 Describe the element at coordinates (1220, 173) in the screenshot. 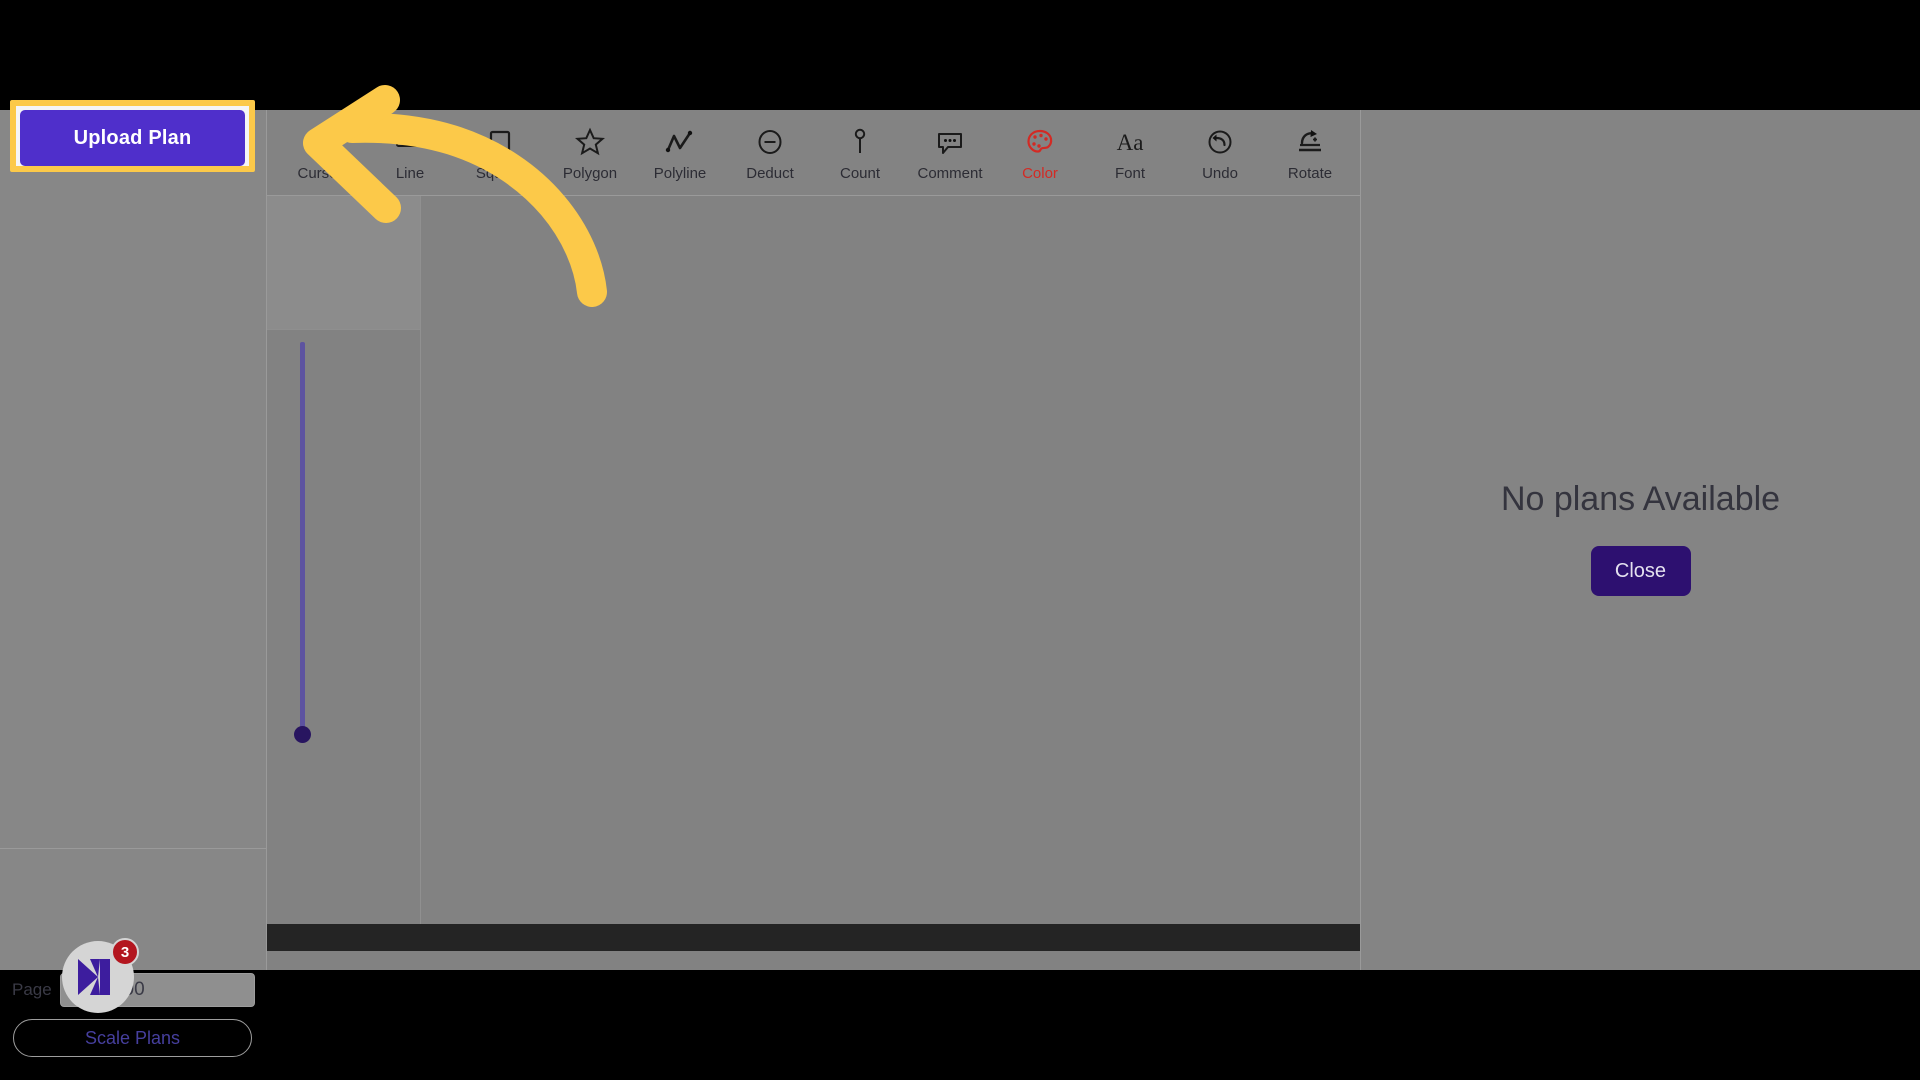

I see `tool-label-undo: Undo` at that location.